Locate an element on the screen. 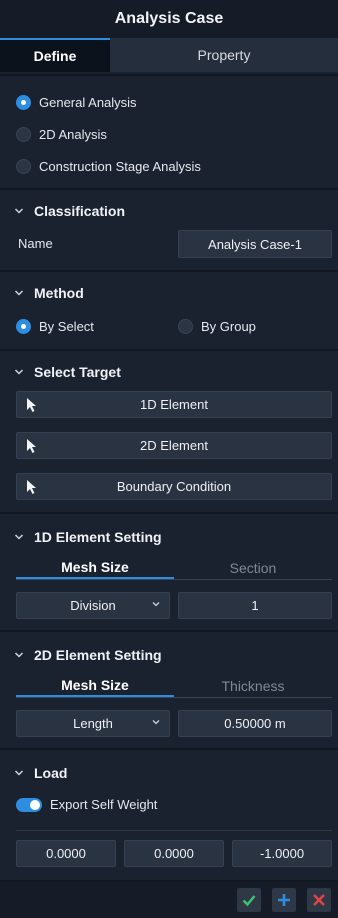 Image resolution: width=338 pixels, height=918 pixels. button-label: 1D Element is located at coordinates (174, 404).